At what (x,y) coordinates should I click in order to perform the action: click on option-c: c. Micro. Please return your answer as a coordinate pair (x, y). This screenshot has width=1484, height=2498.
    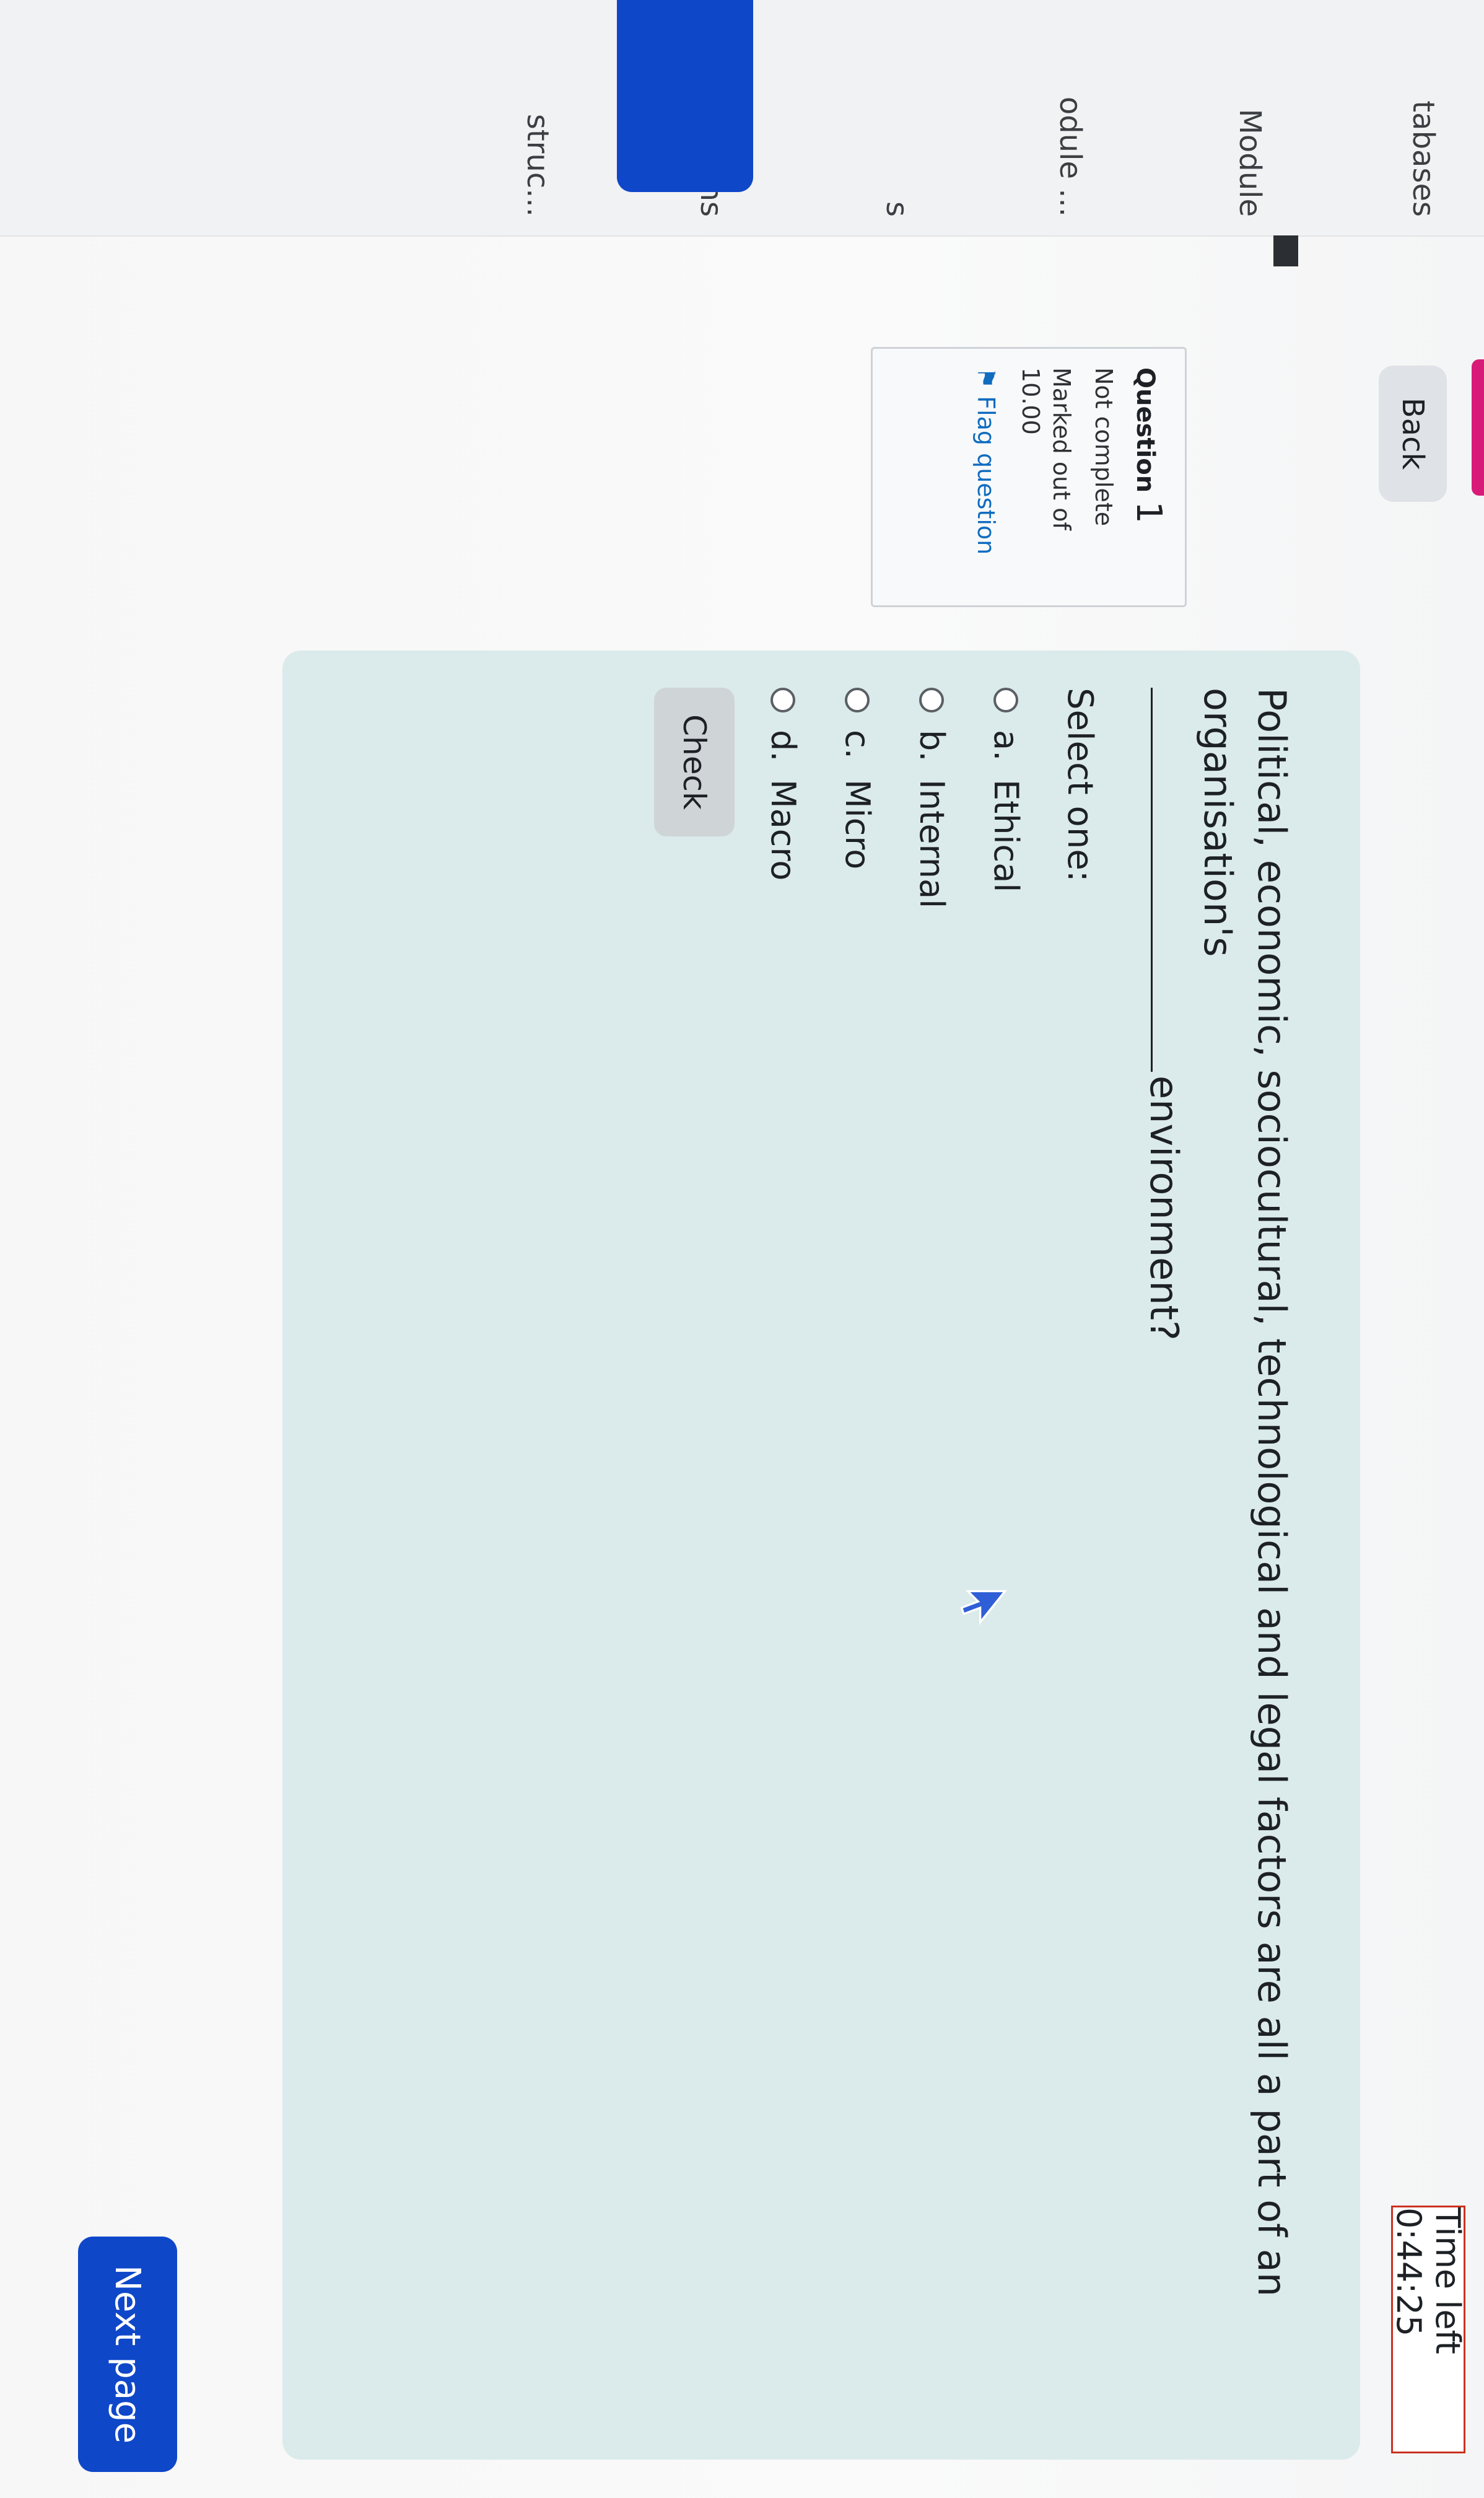
    Looking at the image, I should click on (857, 778).